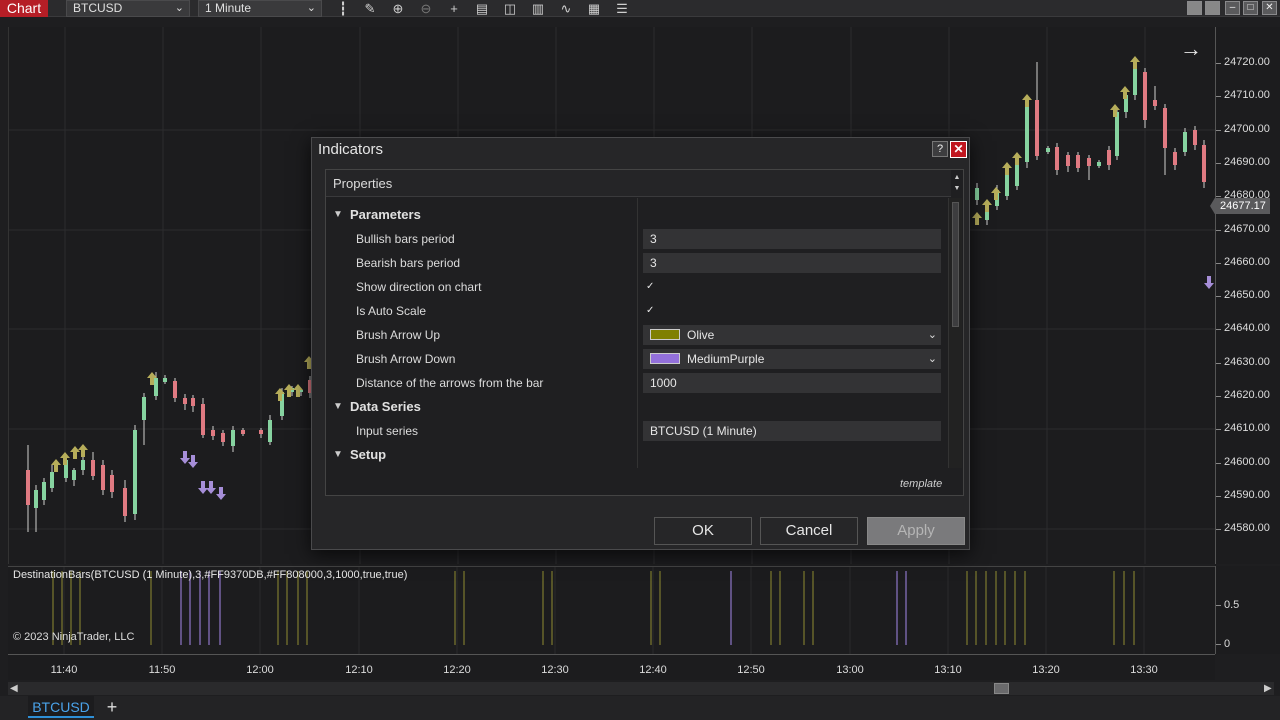 Image resolution: width=1280 pixels, height=720 pixels. What do you see at coordinates (1250, 8) in the screenshot?
I see `maximize-icon: □` at bounding box center [1250, 8].